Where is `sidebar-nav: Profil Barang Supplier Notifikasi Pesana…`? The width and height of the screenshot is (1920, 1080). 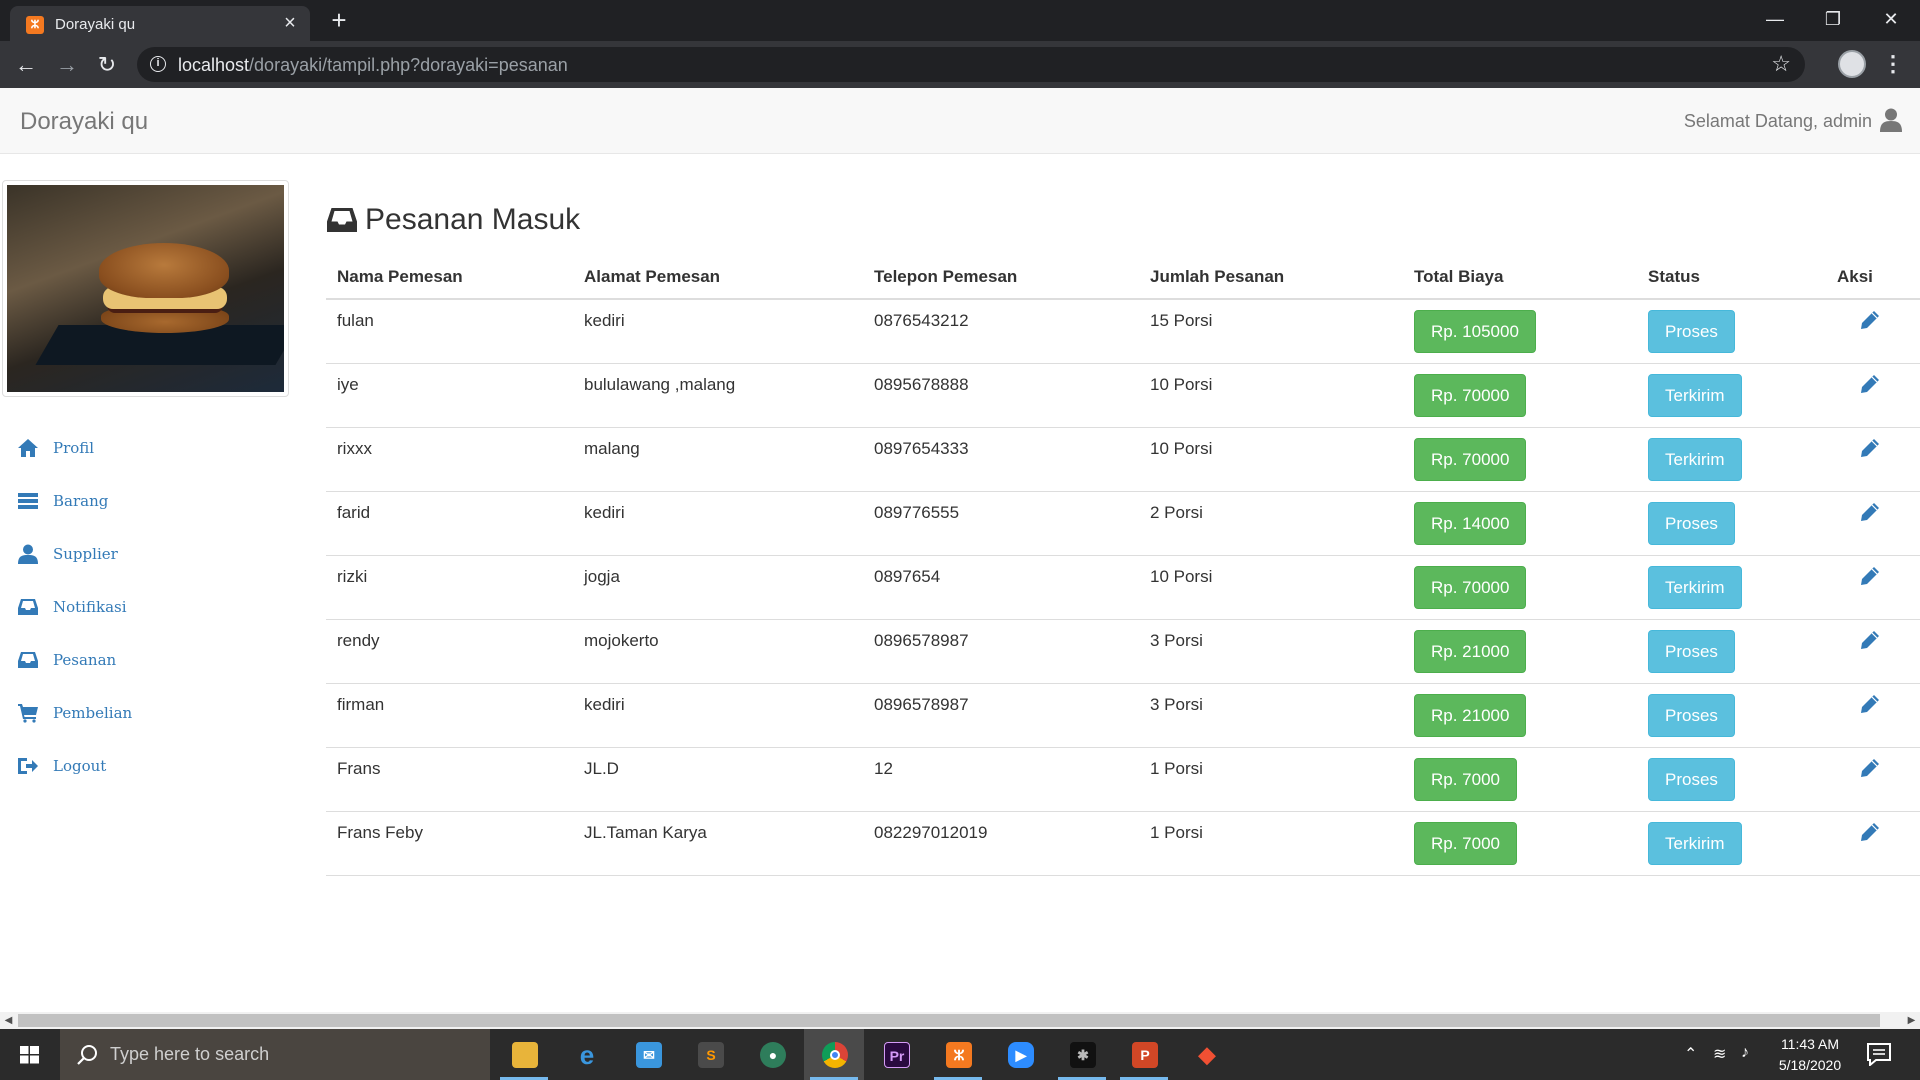 sidebar-nav: Profil Barang Supplier Notifikasi Pesana… is located at coordinates (145, 615).